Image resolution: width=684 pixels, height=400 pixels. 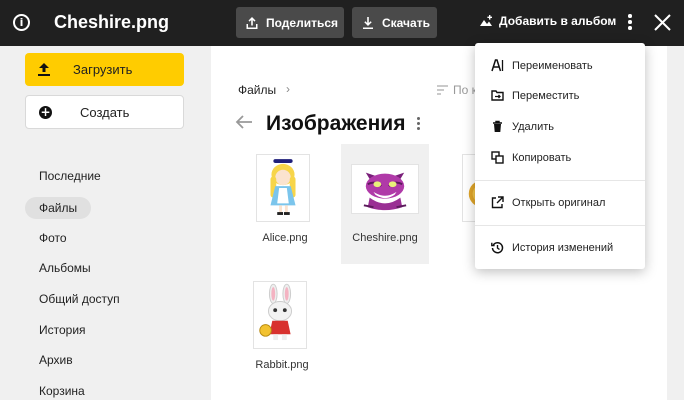 What do you see at coordinates (56, 360) in the screenshot?
I see `sidebar-item-archive: Архив` at bounding box center [56, 360].